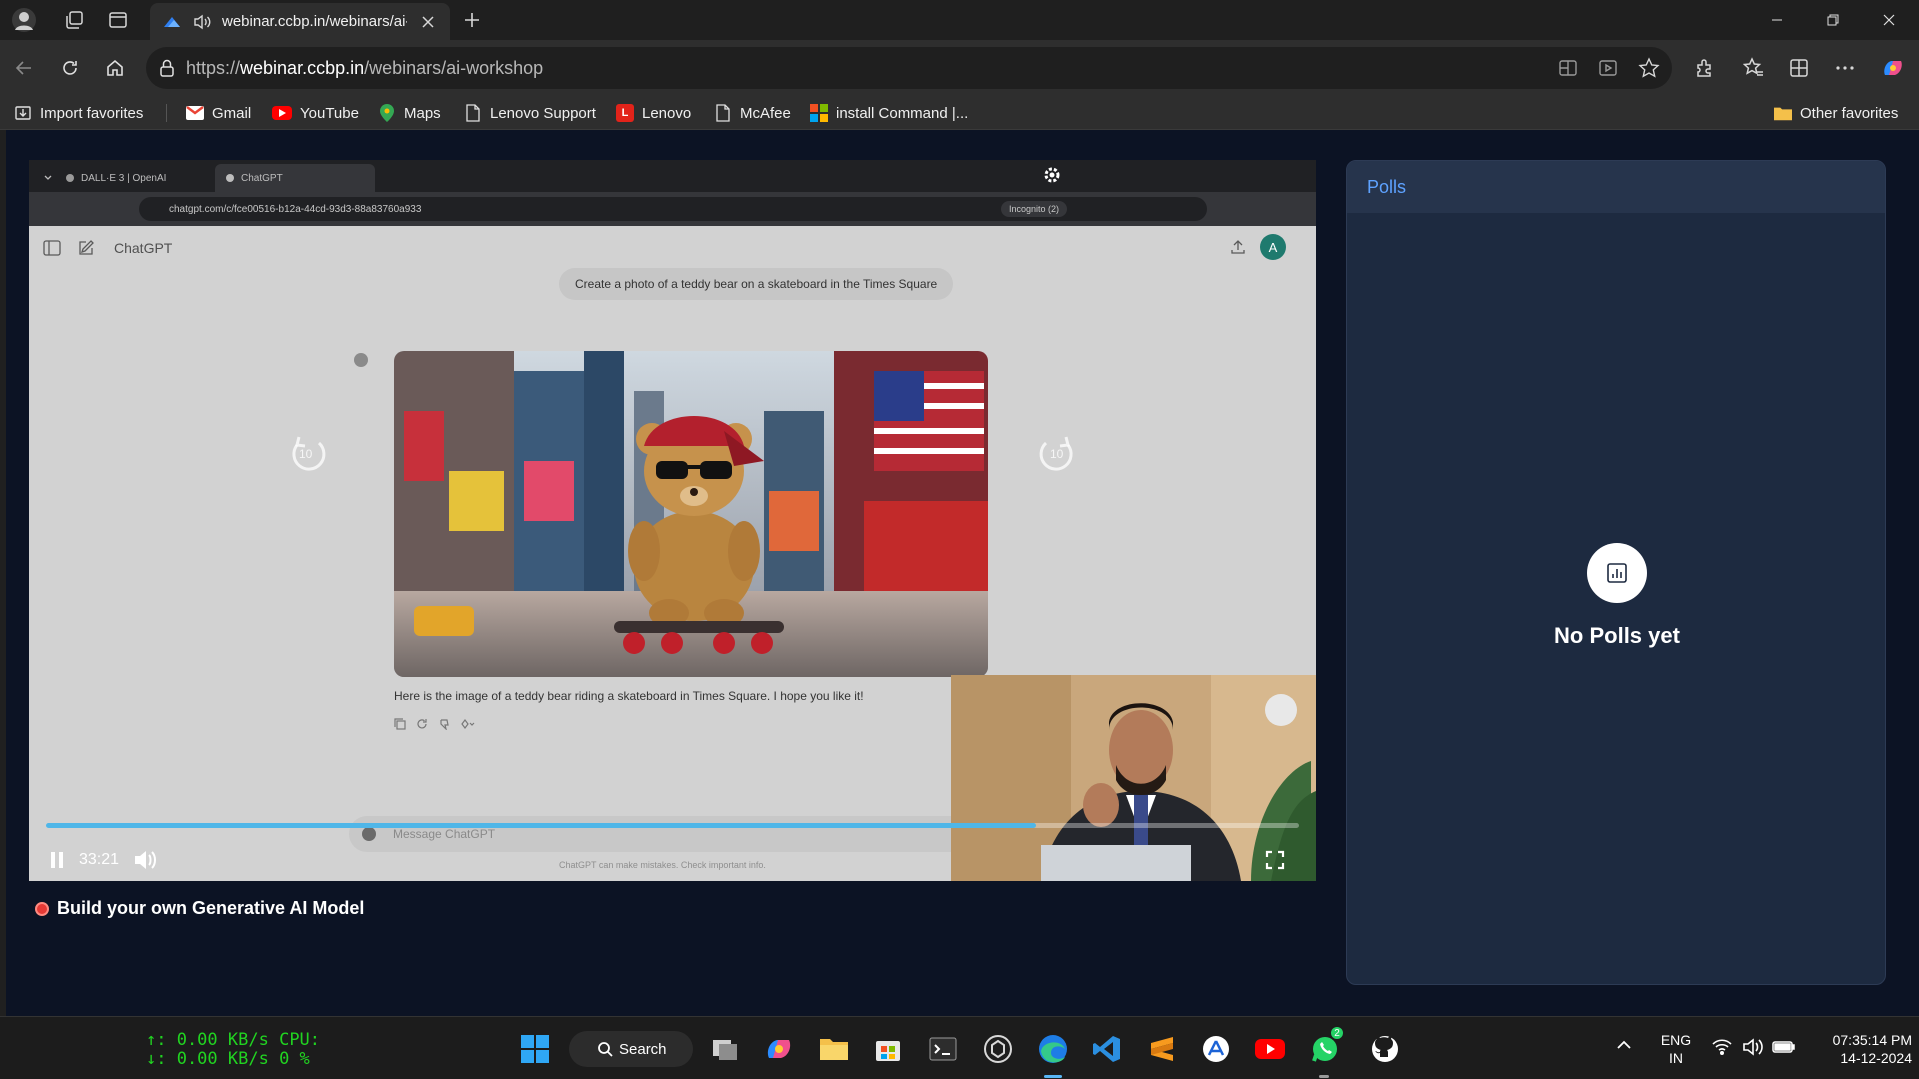  I want to click on tab-actions-icon, so click(118, 20).